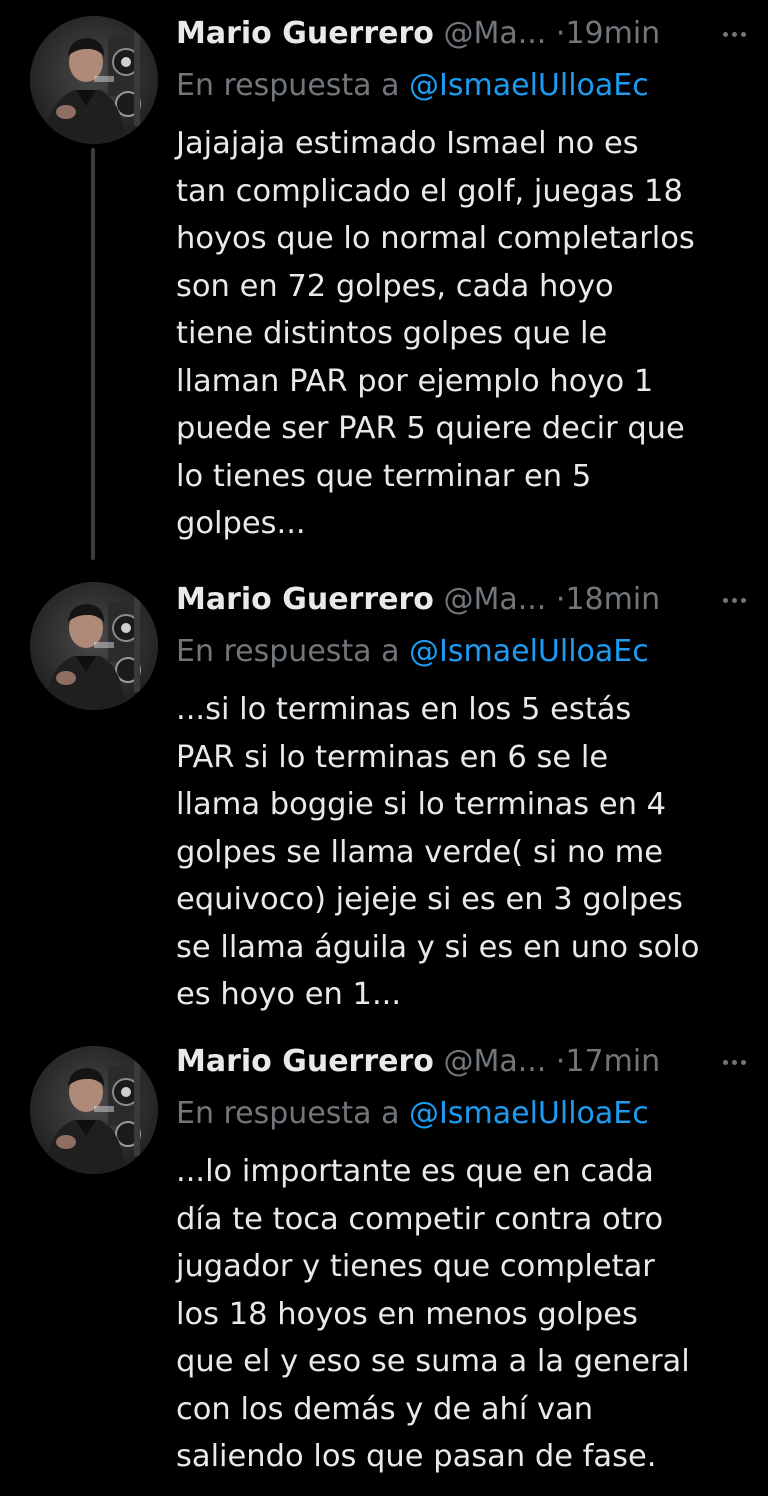 The height and width of the screenshot is (1496, 768). Describe the element at coordinates (612, 33) in the screenshot. I see `timestamp: 19min` at that location.